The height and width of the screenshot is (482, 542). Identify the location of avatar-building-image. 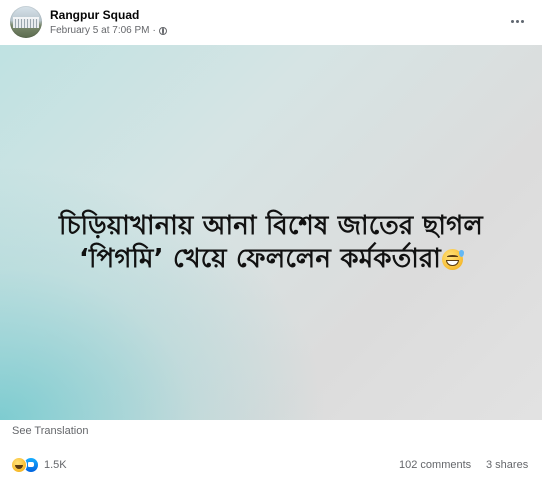
(26, 22).